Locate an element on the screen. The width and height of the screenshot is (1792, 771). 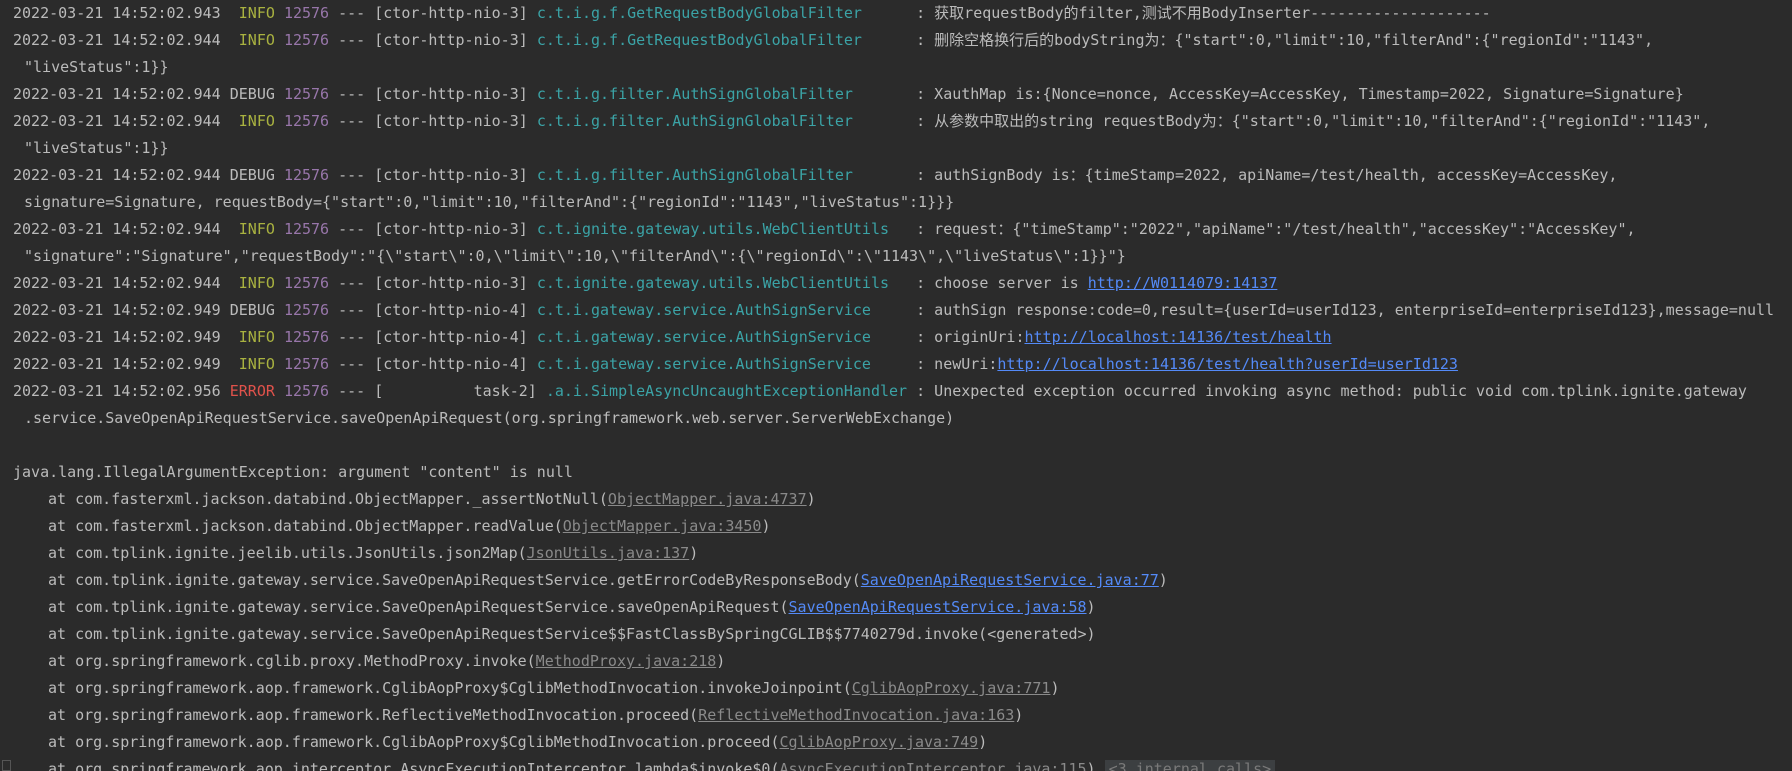
log-message: : newUri: is located at coordinates (957, 364).